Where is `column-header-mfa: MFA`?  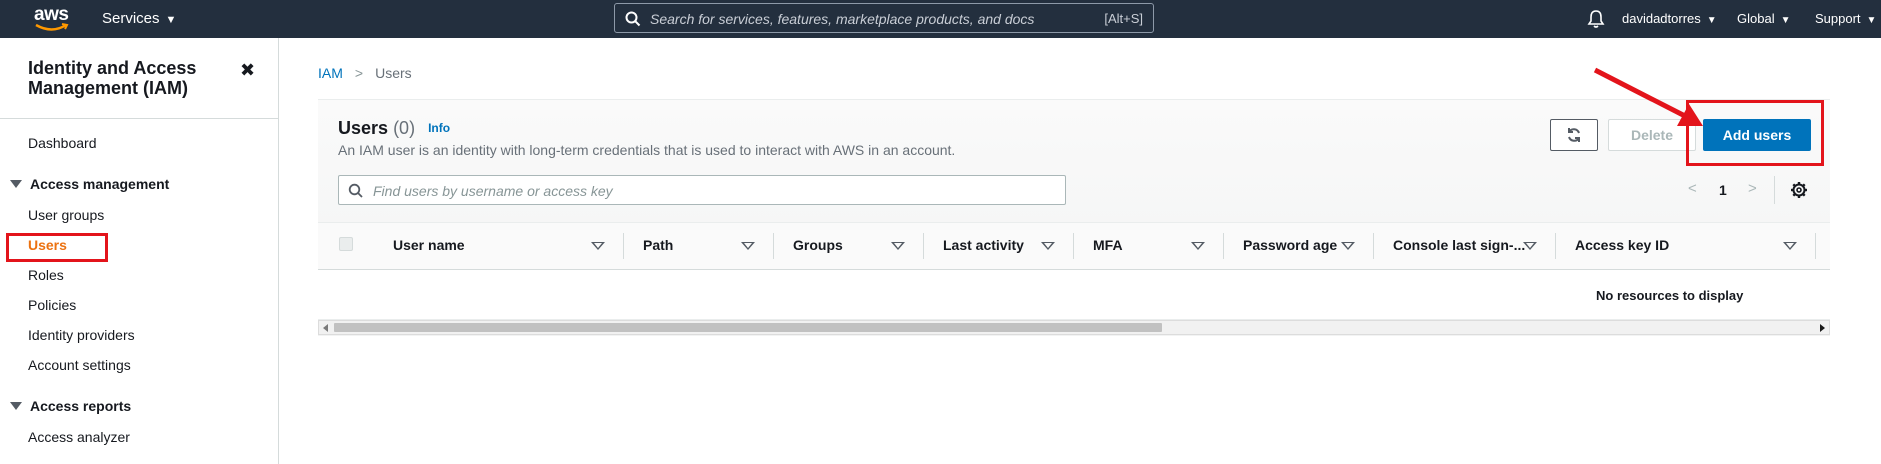 column-header-mfa: MFA is located at coordinates (1108, 245).